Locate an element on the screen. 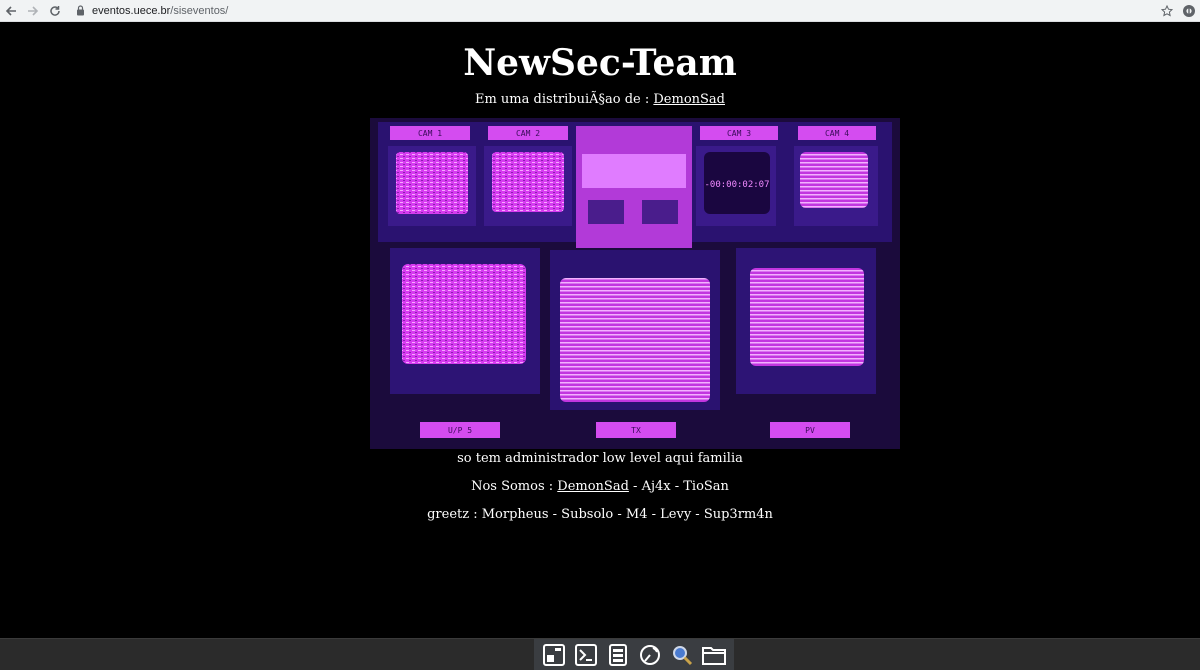 The height and width of the screenshot is (670, 1200). monitor-lower-left is located at coordinates (464, 314).